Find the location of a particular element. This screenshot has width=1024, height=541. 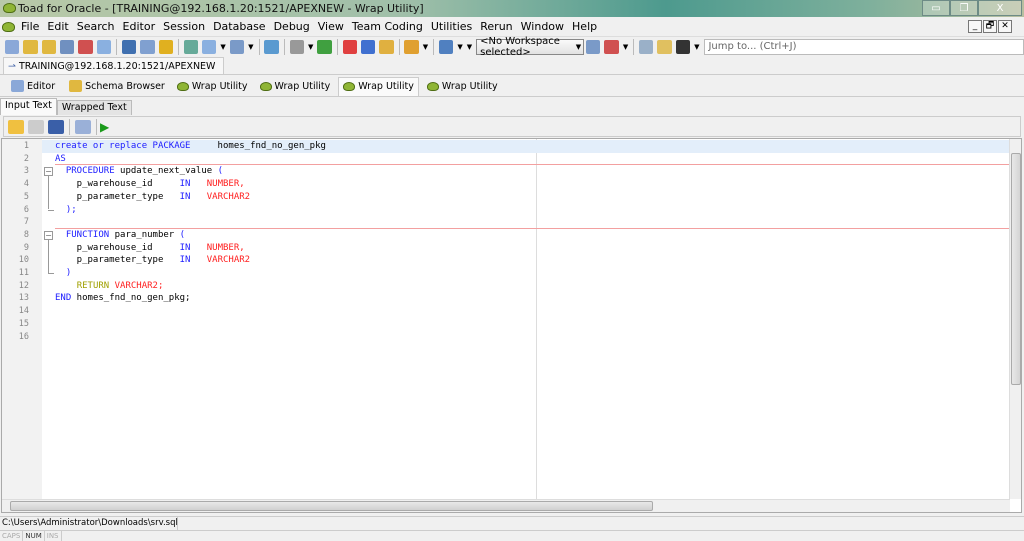

monitor-icon is located at coordinates (147, 46).